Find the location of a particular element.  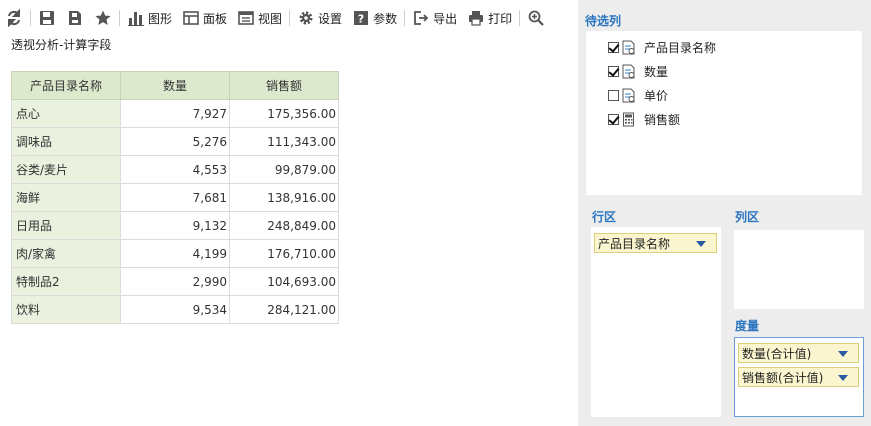

view-button: 视图 is located at coordinates (259, 18).